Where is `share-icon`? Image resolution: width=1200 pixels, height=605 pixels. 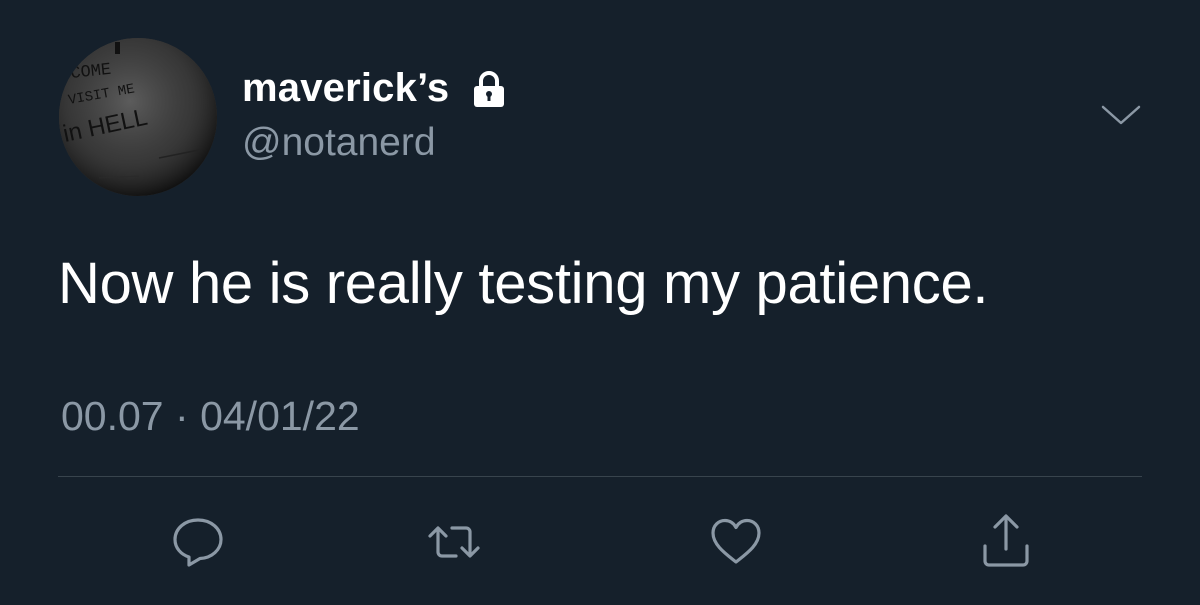
share-icon is located at coordinates (1006, 540).